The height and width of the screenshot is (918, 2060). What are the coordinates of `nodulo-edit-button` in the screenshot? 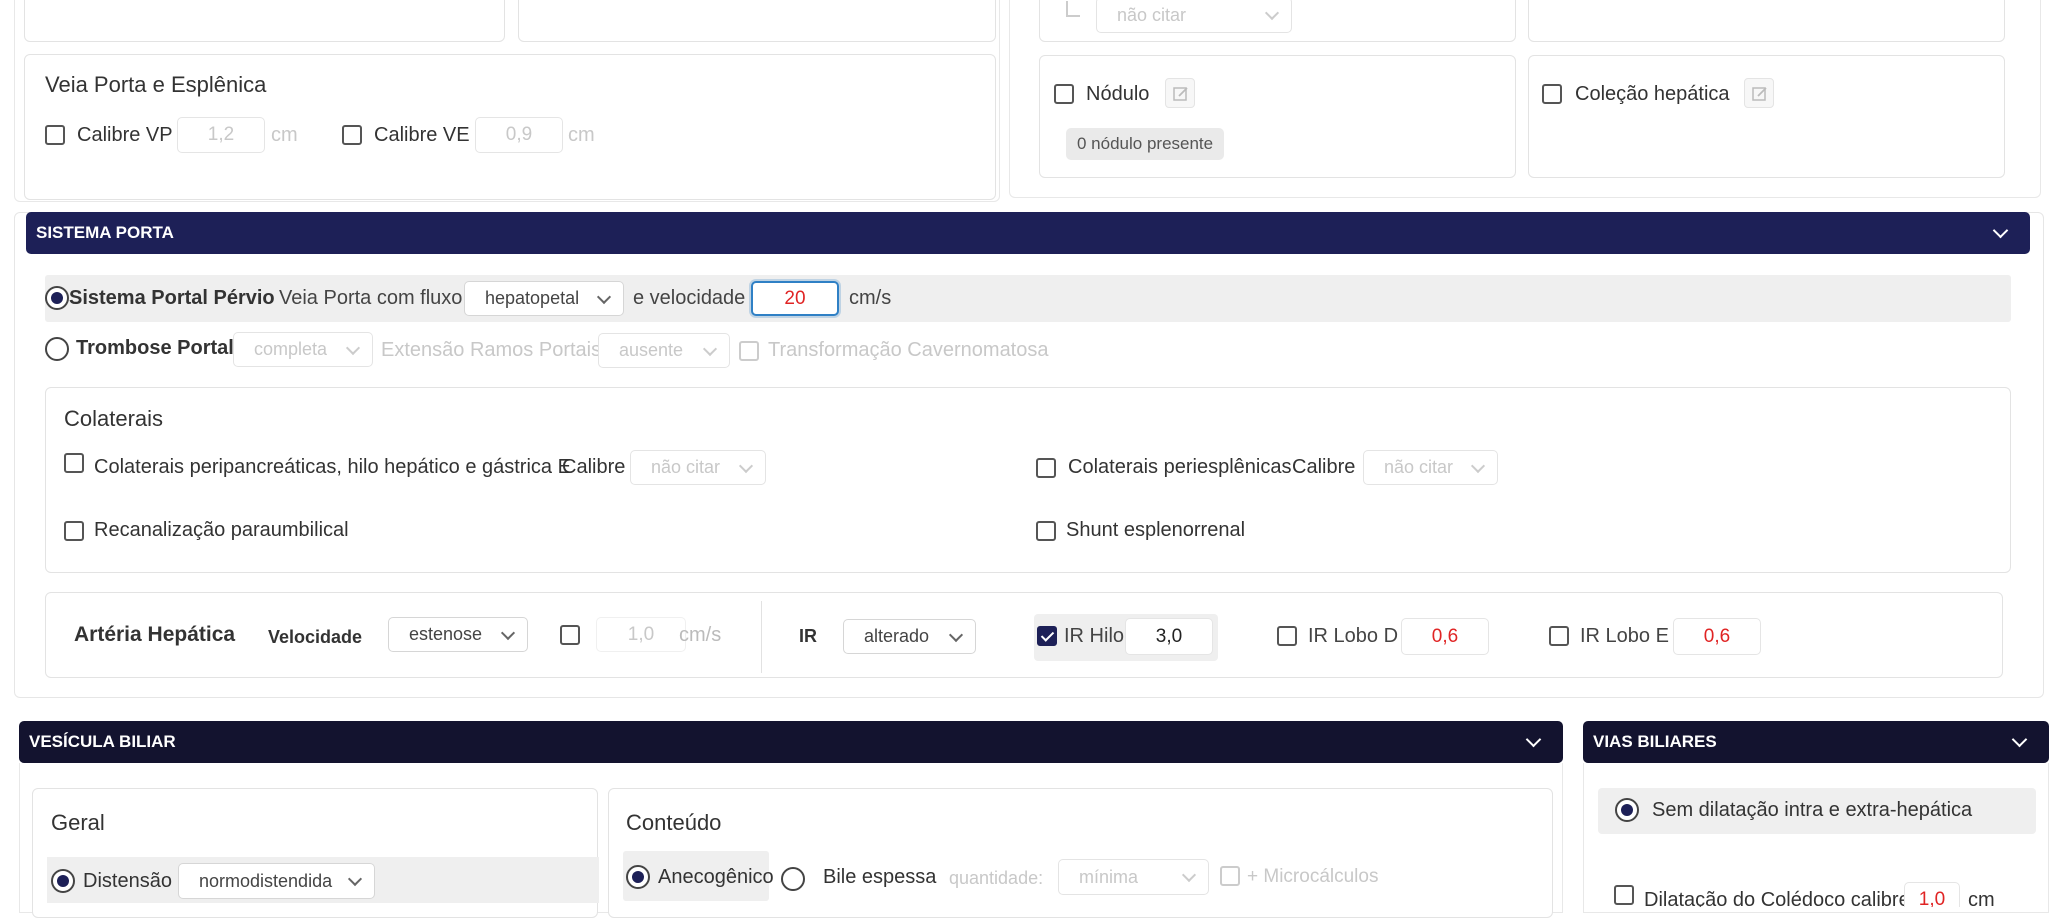 It's located at (1180, 93).